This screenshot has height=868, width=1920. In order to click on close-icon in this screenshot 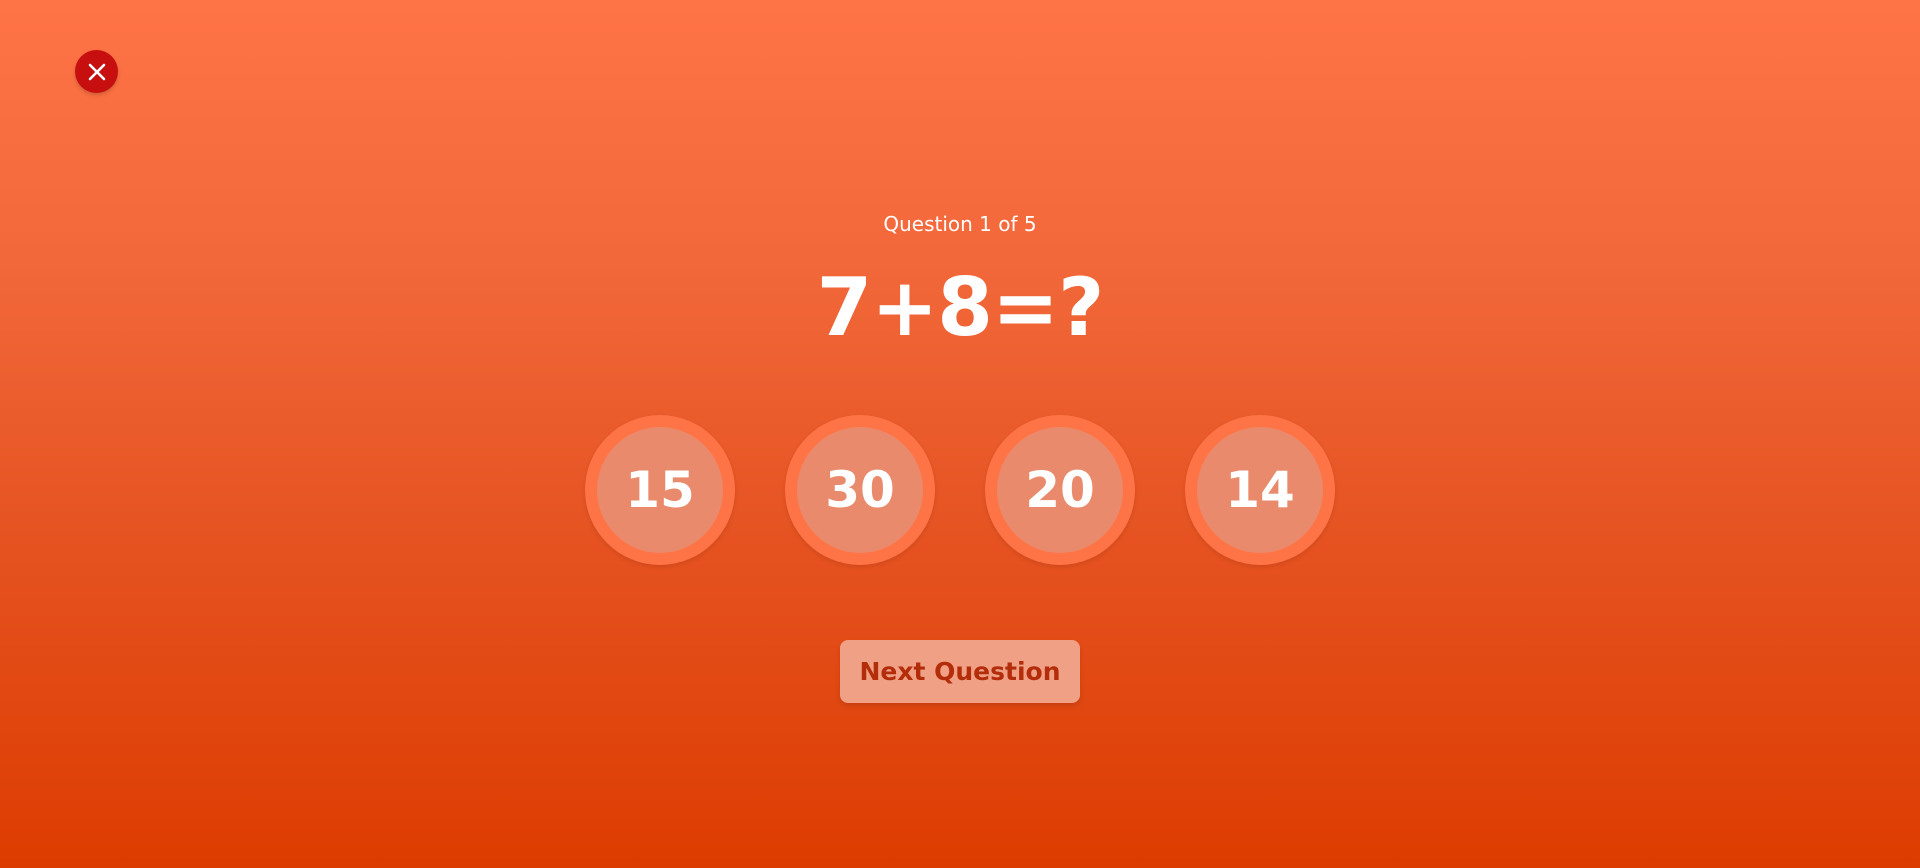, I will do `click(96, 71)`.